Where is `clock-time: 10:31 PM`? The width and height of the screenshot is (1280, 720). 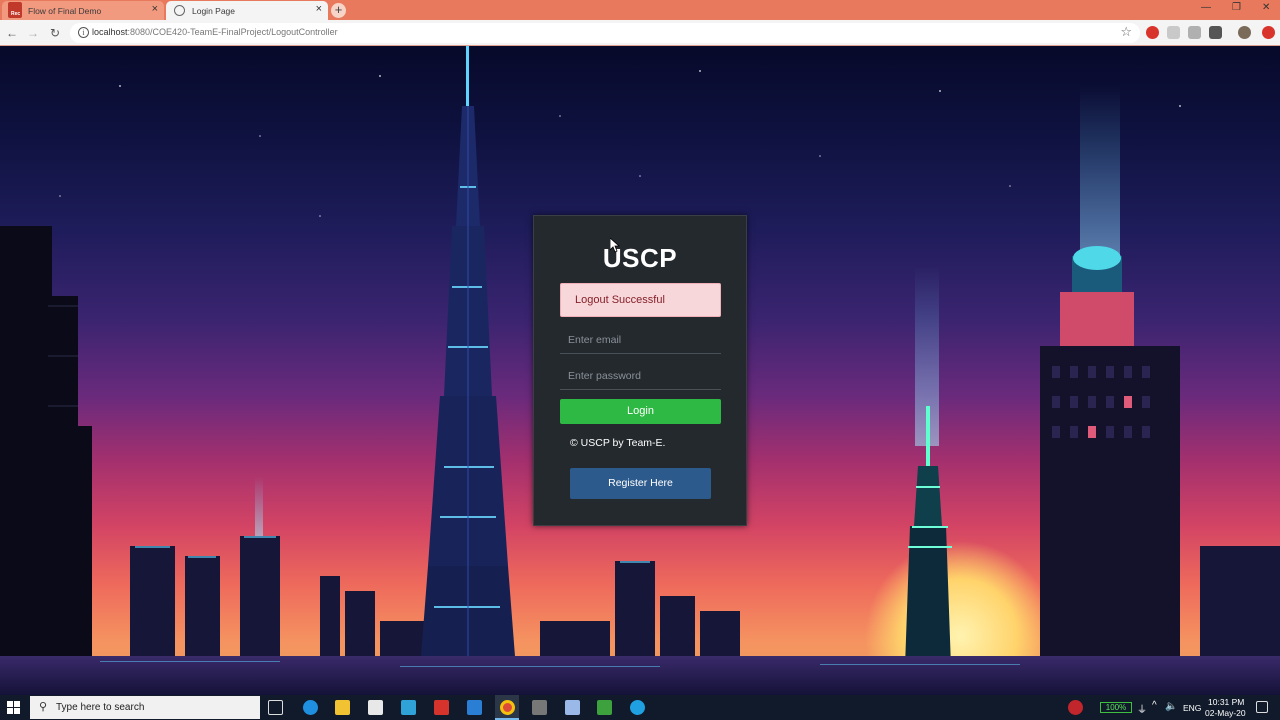
clock-time: 10:31 PM is located at coordinates (1226, 702).